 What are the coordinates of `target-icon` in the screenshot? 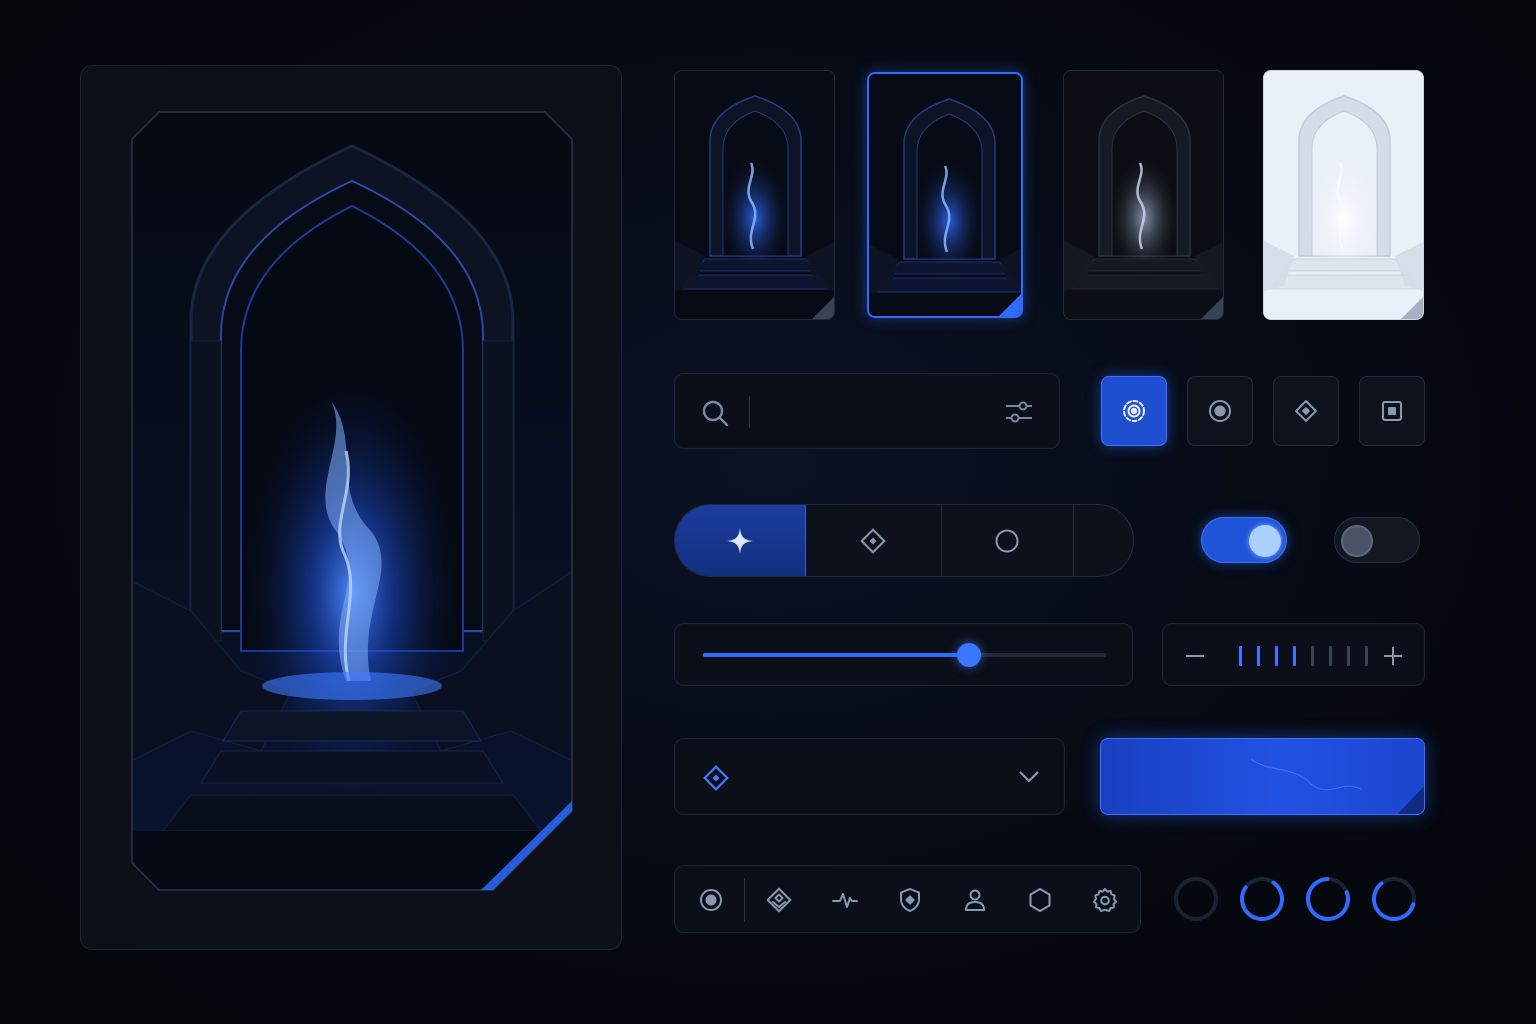 It's located at (1134, 411).